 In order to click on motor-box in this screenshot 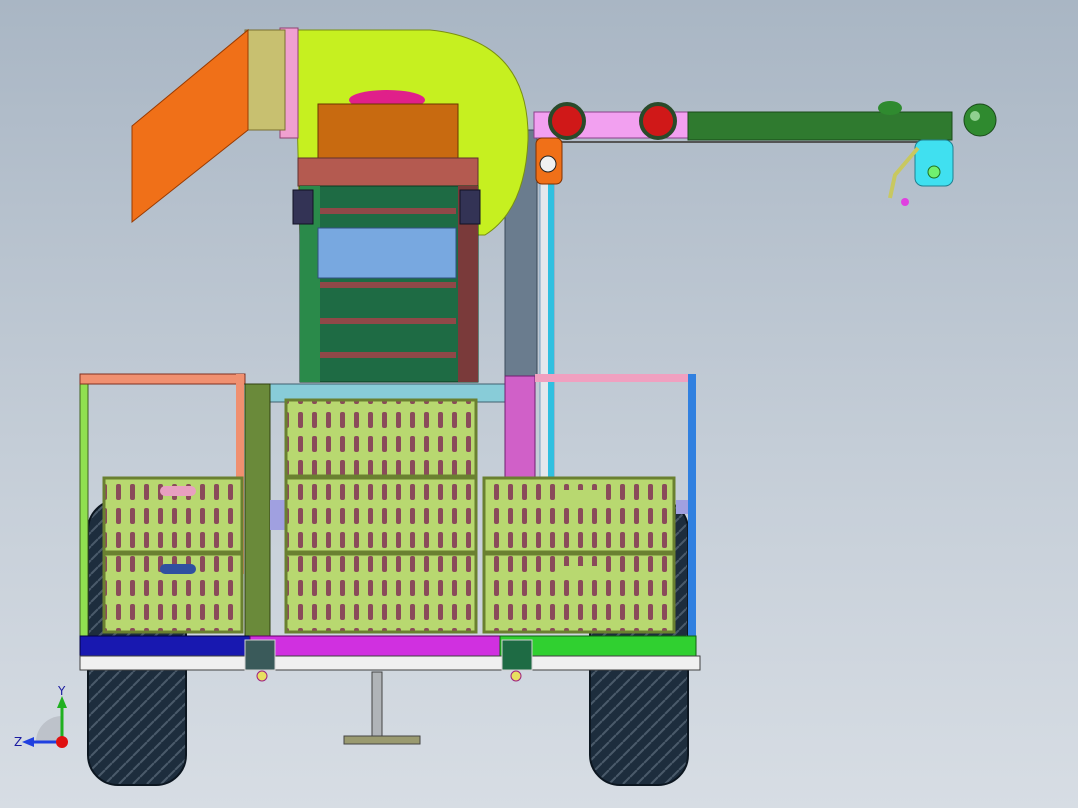, I will do `click(388, 145)`.